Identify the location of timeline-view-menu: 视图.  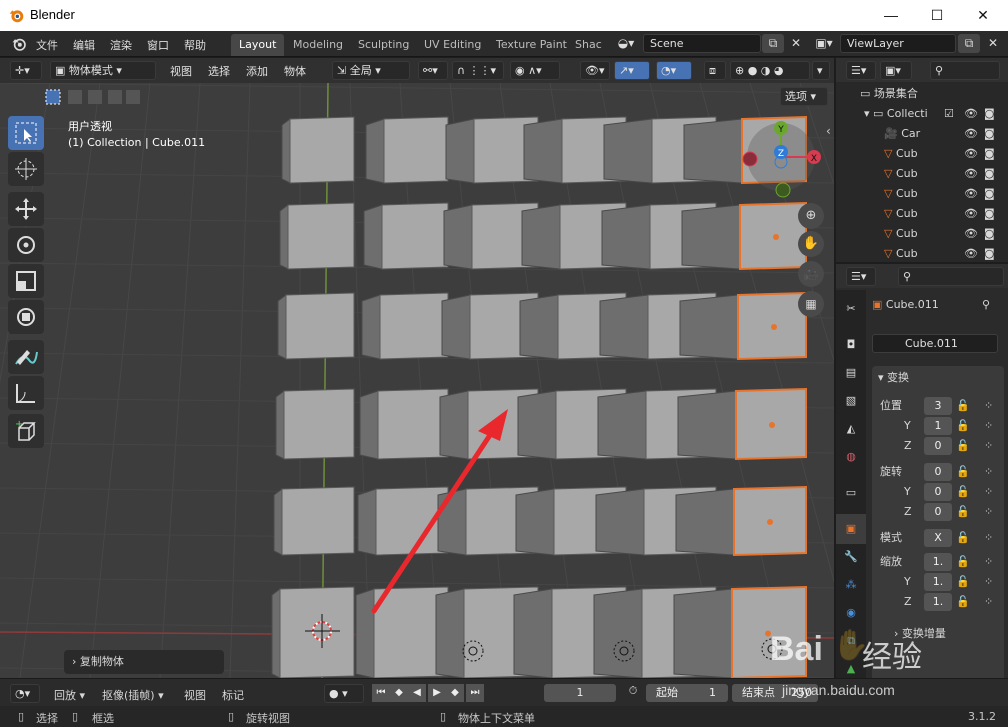
(195, 695).